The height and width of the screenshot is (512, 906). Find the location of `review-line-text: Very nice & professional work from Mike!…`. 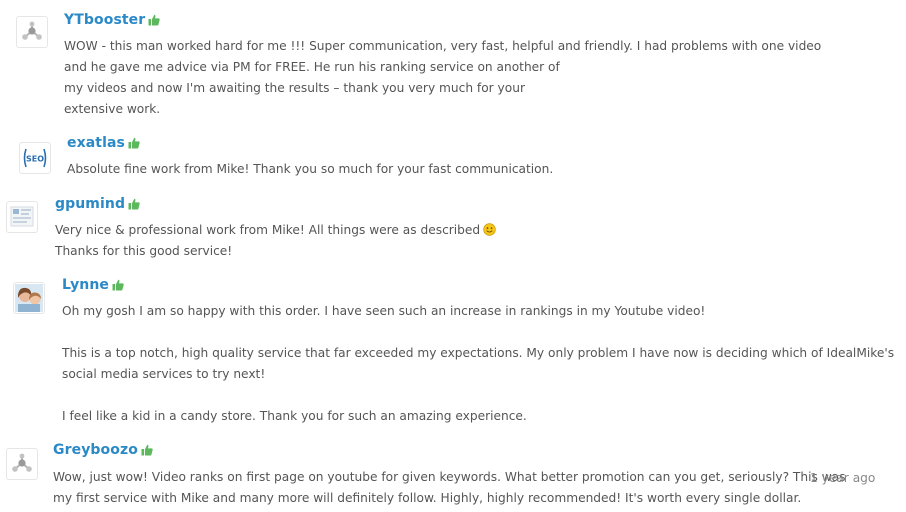

review-line-text: Very nice & professional work from Mike!… is located at coordinates (268, 230).